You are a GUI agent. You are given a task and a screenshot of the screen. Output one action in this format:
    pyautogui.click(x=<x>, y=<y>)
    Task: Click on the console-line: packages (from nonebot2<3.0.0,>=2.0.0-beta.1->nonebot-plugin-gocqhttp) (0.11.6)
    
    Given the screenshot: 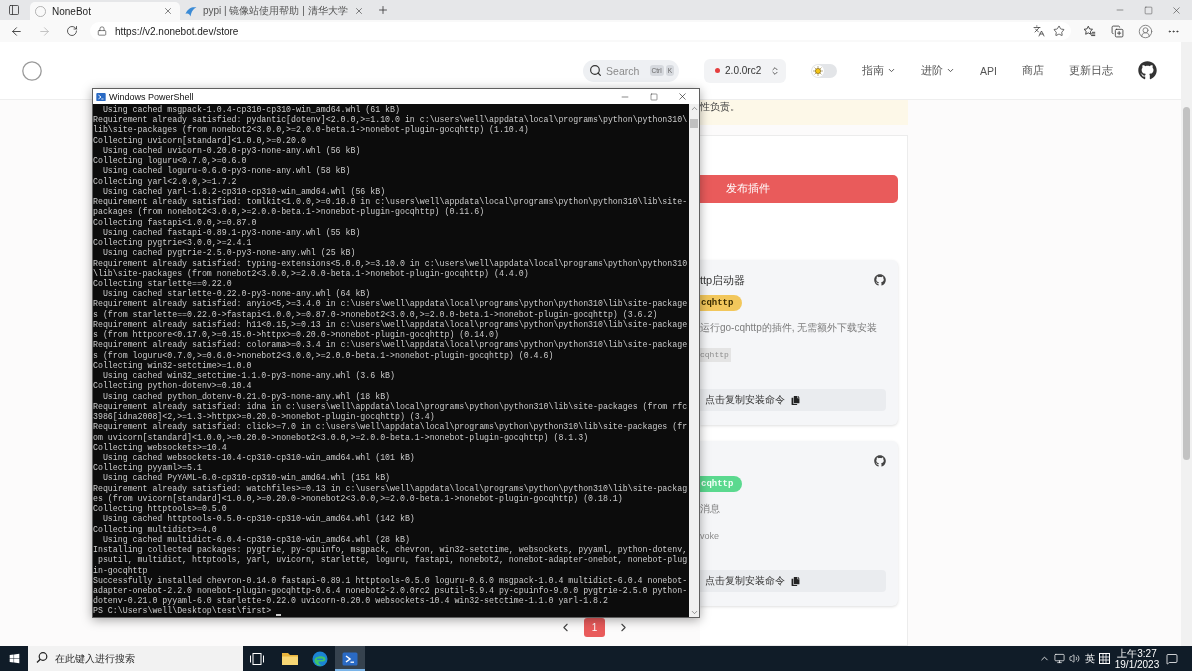 What is the action you would take?
    pyautogui.click(x=289, y=212)
    